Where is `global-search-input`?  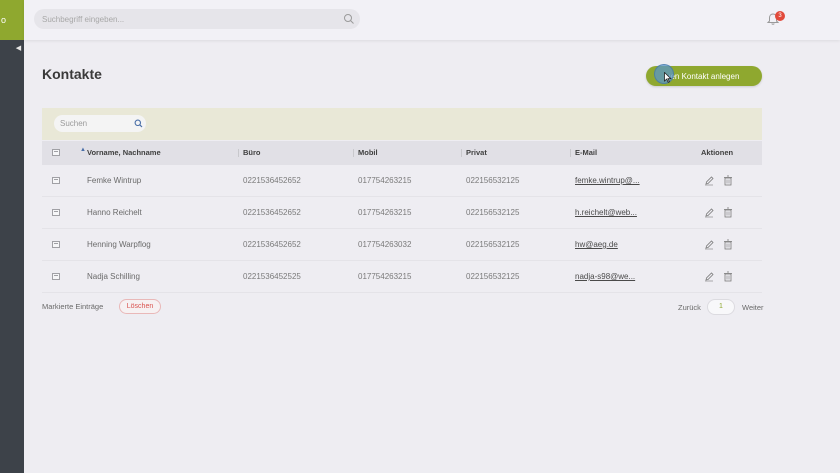 global-search-input is located at coordinates (184, 19).